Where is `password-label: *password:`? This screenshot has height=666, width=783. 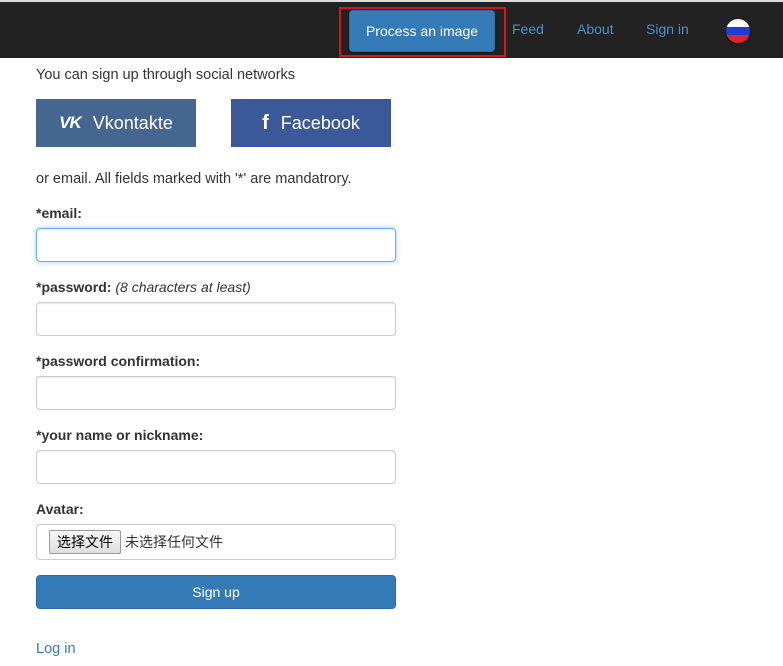 password-label: *password: is located at coordinates (74, 287).